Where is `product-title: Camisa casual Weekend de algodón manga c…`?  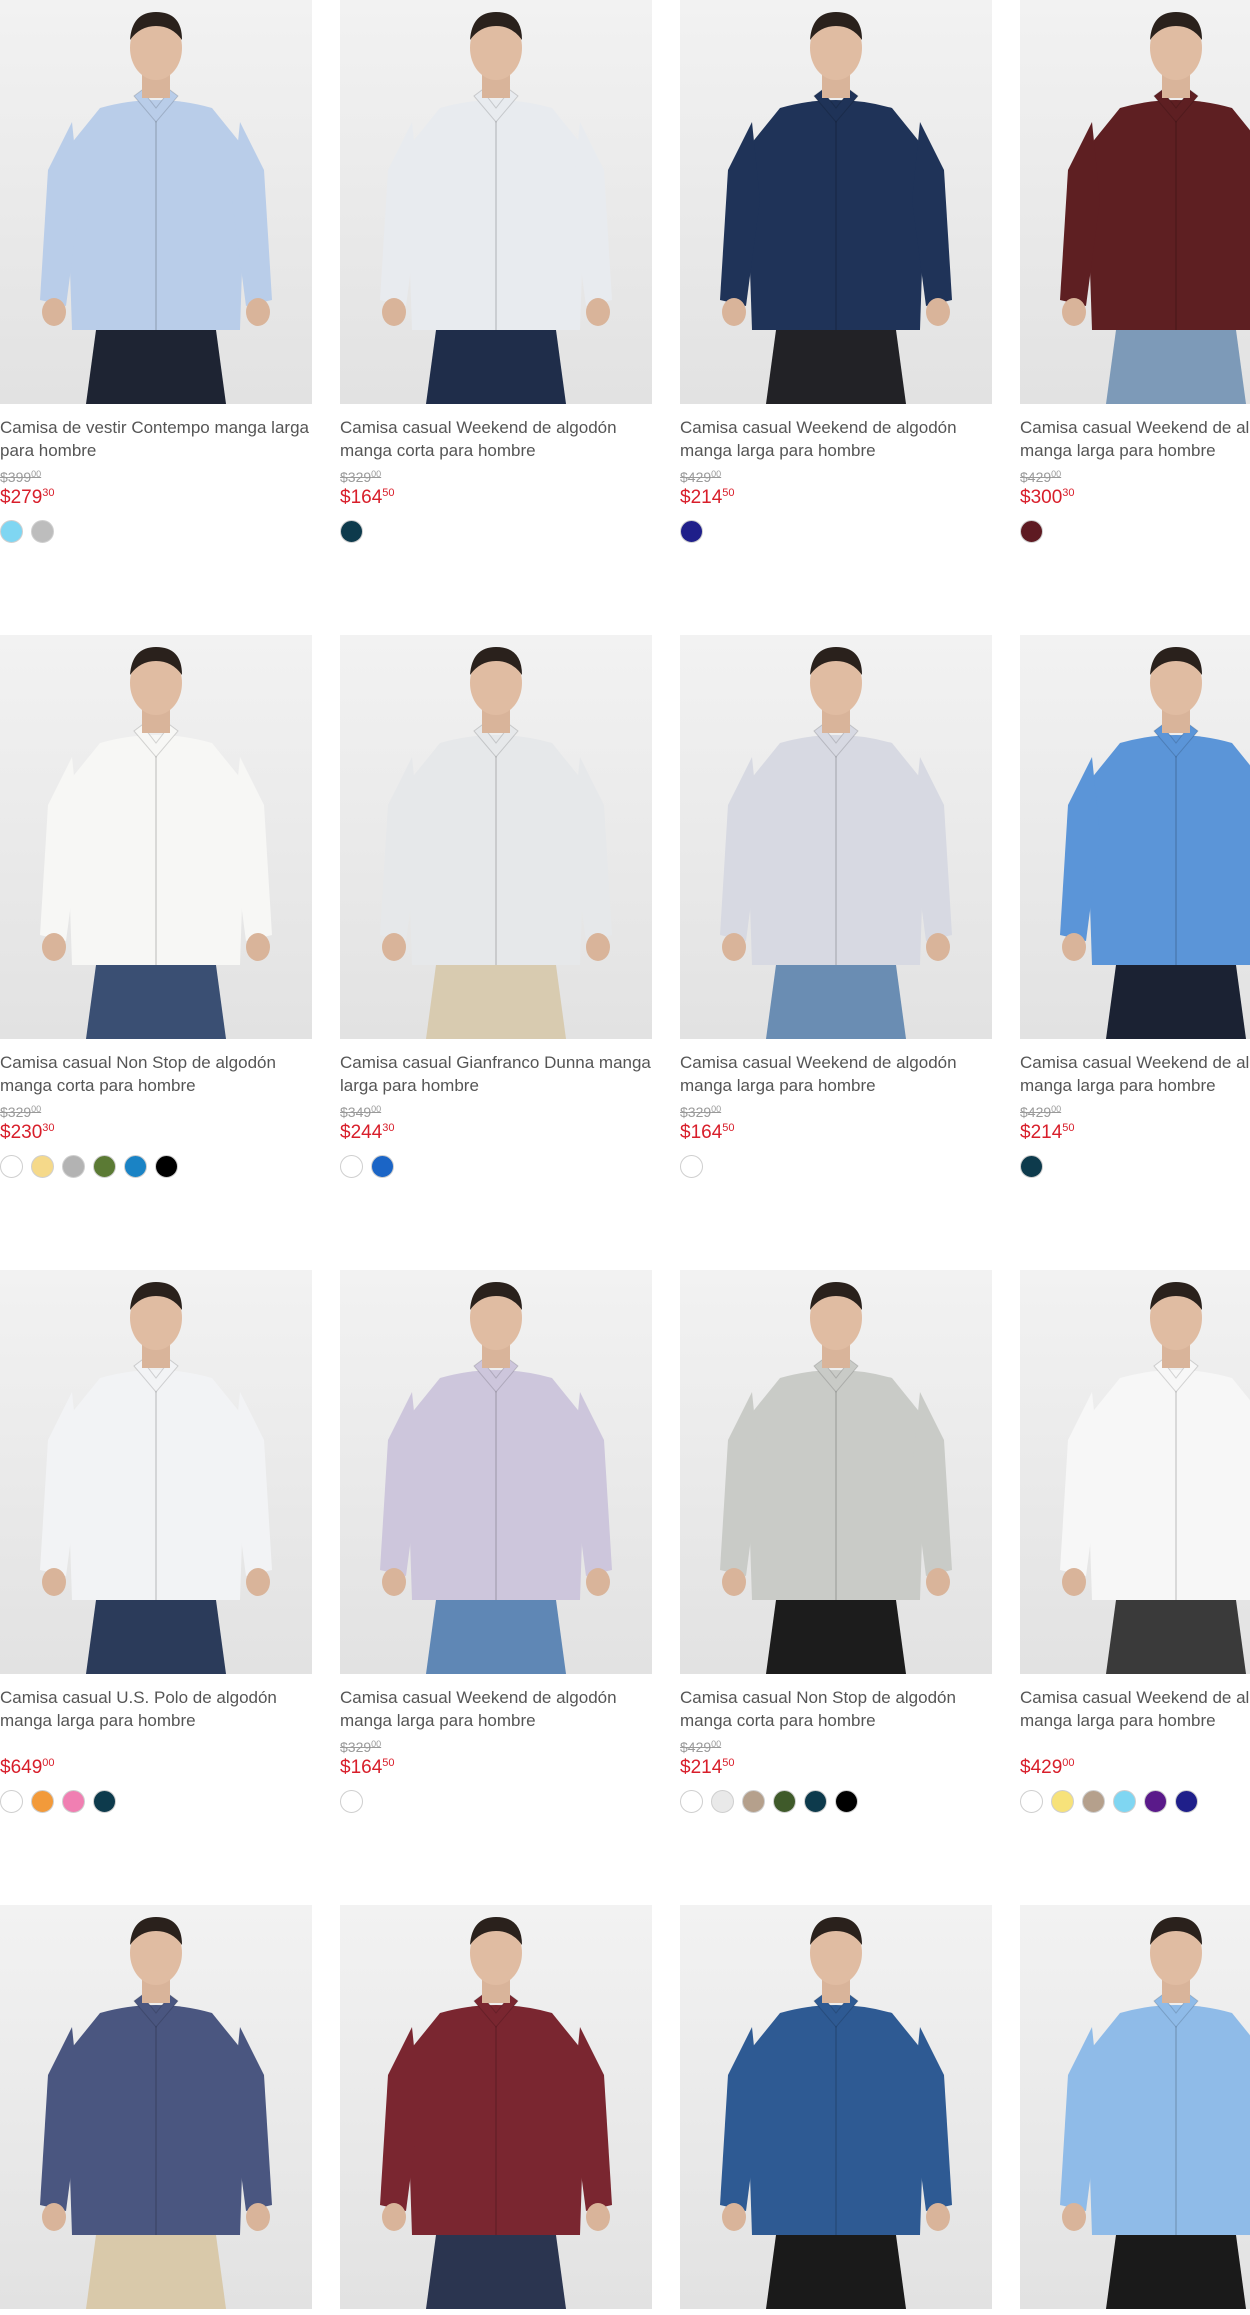 product-title: Camisa casual Weekend de algodón manga c… is located at coordinates (496, 439).